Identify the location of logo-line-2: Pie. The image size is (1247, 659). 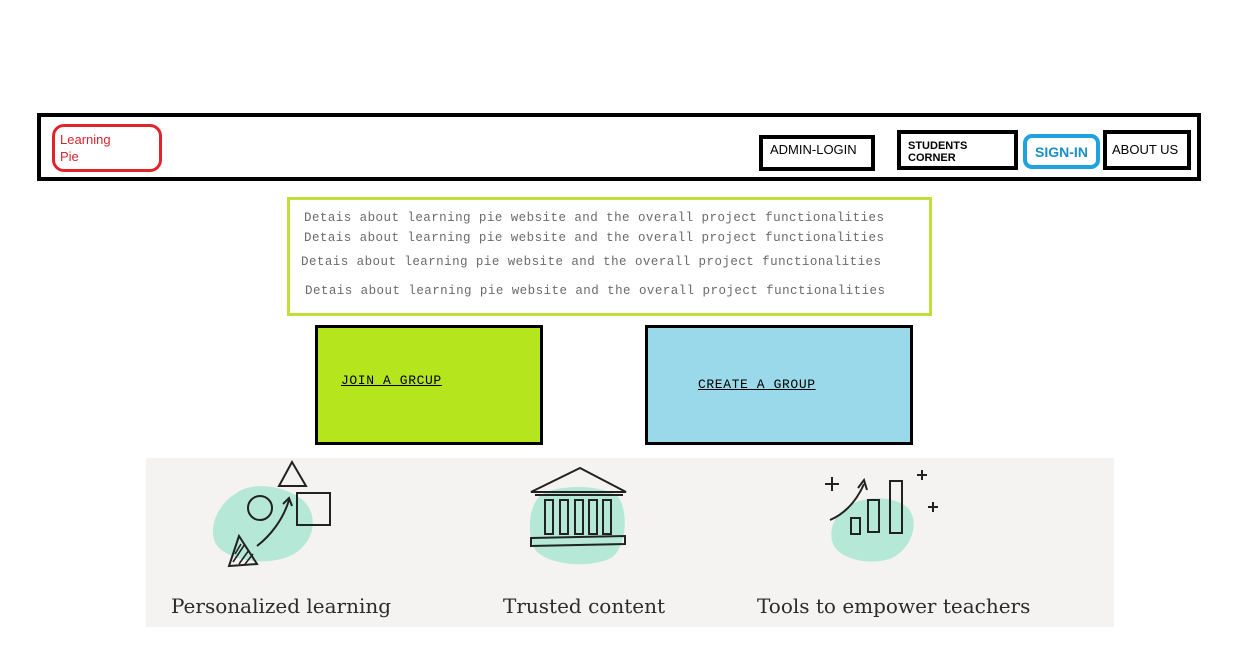
(69, 156).